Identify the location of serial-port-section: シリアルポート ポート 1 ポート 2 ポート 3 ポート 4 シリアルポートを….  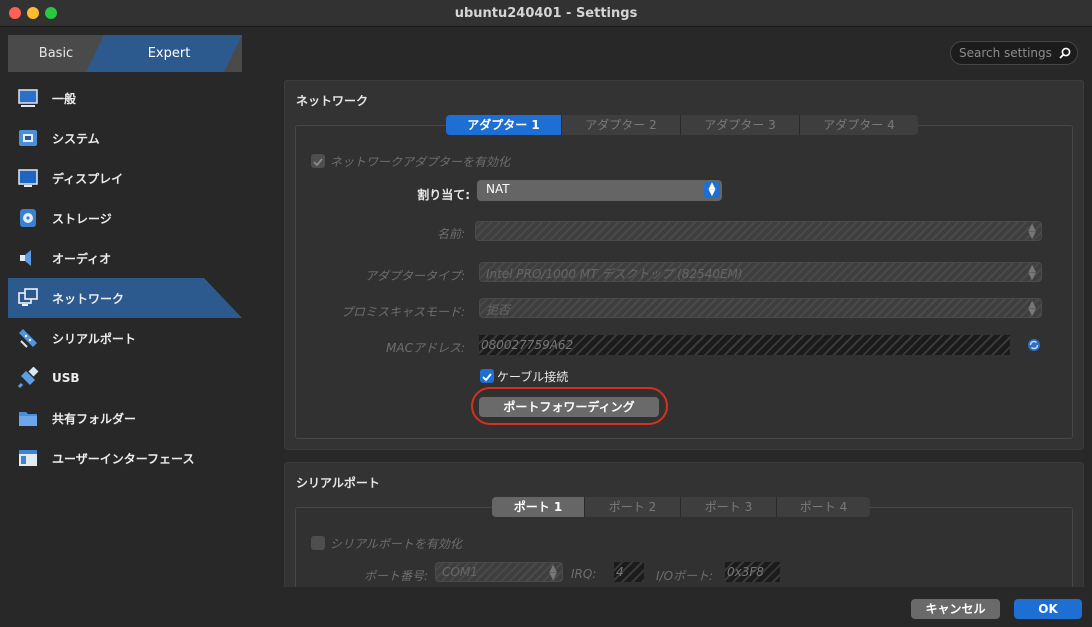
(684, 524).